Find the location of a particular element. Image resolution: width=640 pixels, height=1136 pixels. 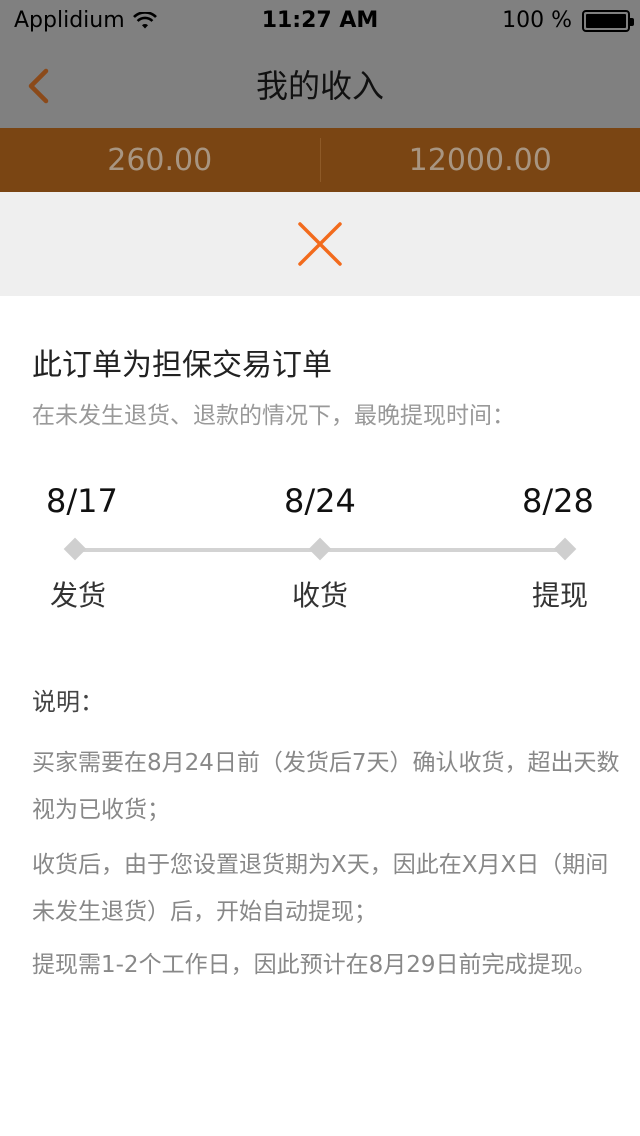

timeline-node-withdraw is located at coordinates (565, 549).